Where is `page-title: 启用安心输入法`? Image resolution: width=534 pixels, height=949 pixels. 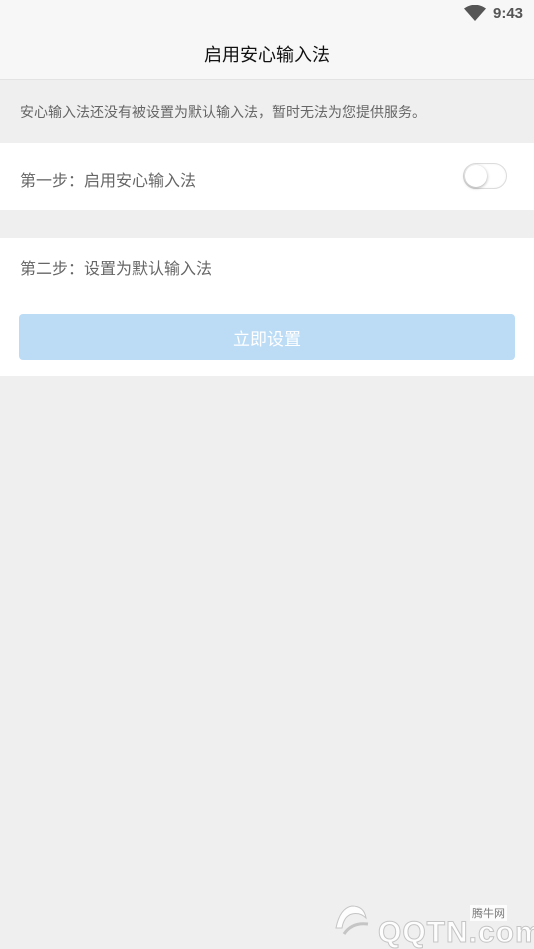
page-title: 启用安心输入法 is located at coordinates (267, 55).